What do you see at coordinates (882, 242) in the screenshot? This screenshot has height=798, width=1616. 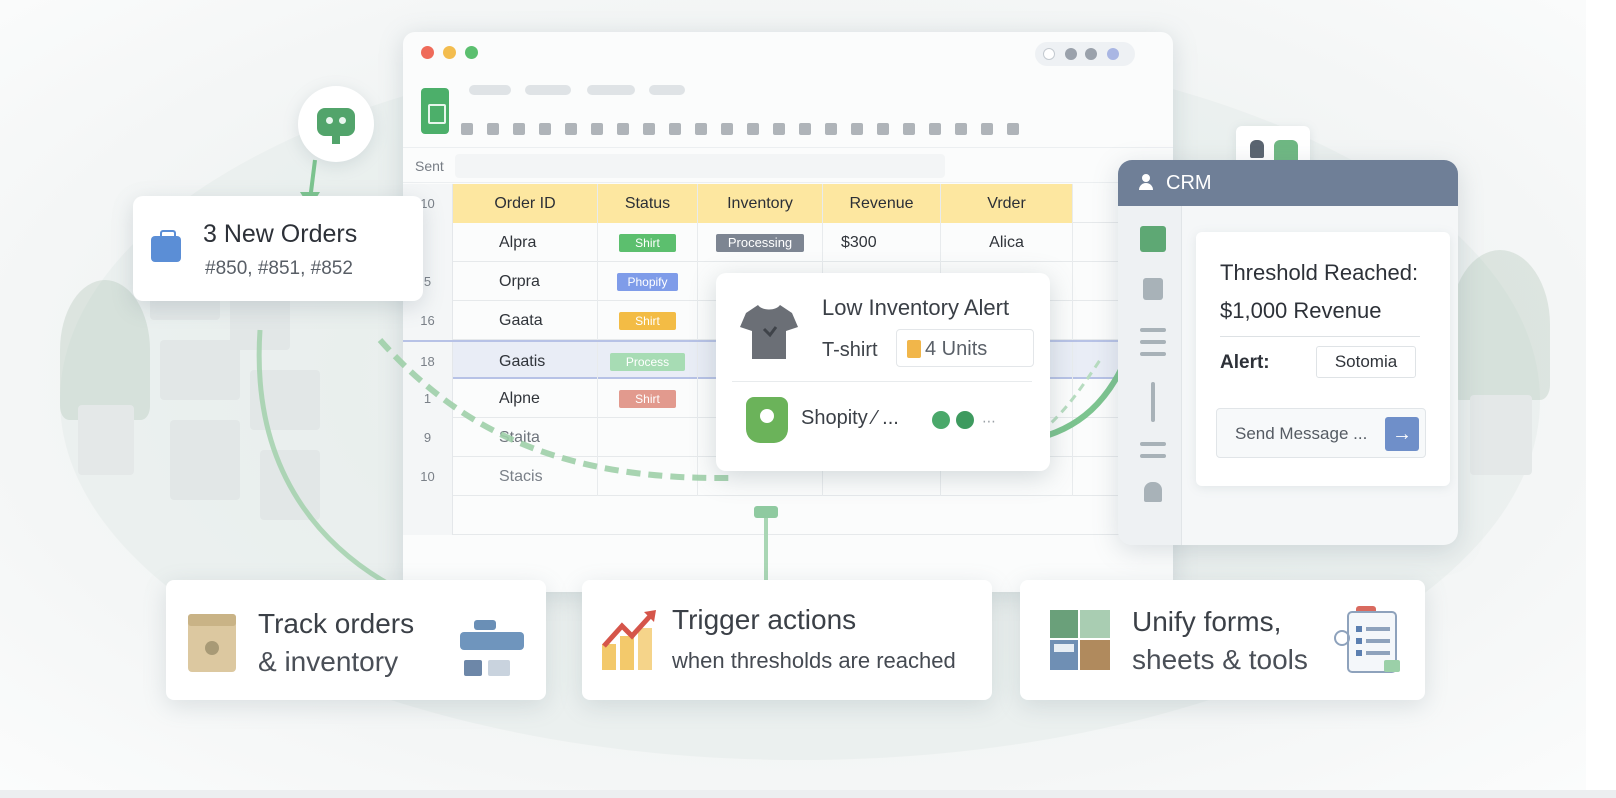 I see `revenue-cell: $300` at bounding box center [882, 242].